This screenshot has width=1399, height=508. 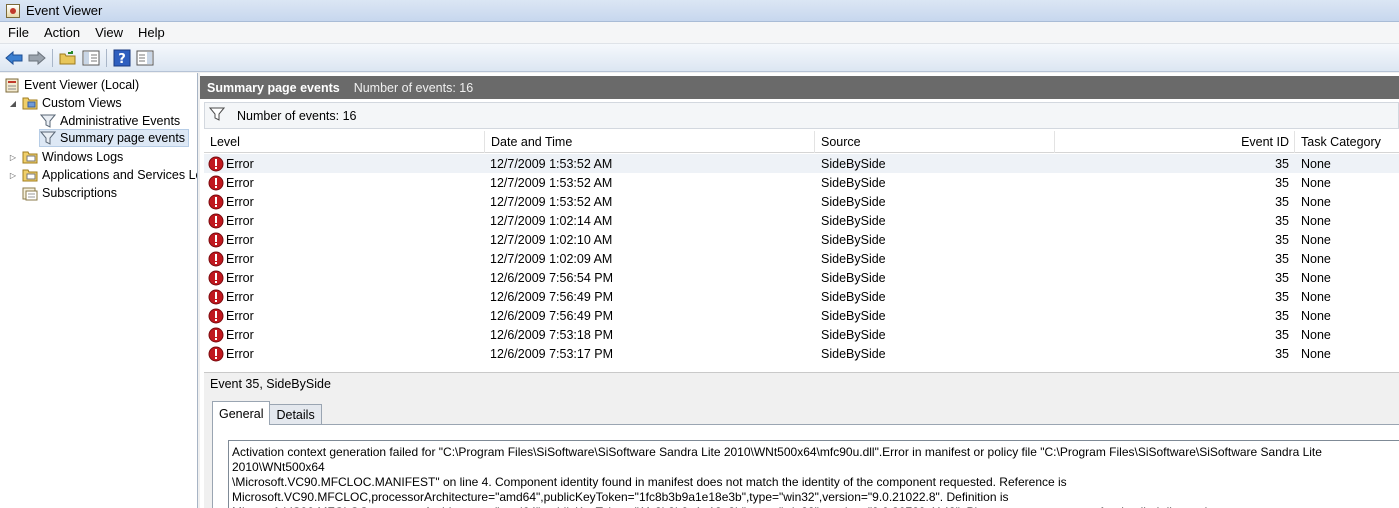 What do you see at coordinates (801, 383) in the screenshot?
I see `event-detail-title: Event 35, SideBySide` at bounding box center [801, 383].